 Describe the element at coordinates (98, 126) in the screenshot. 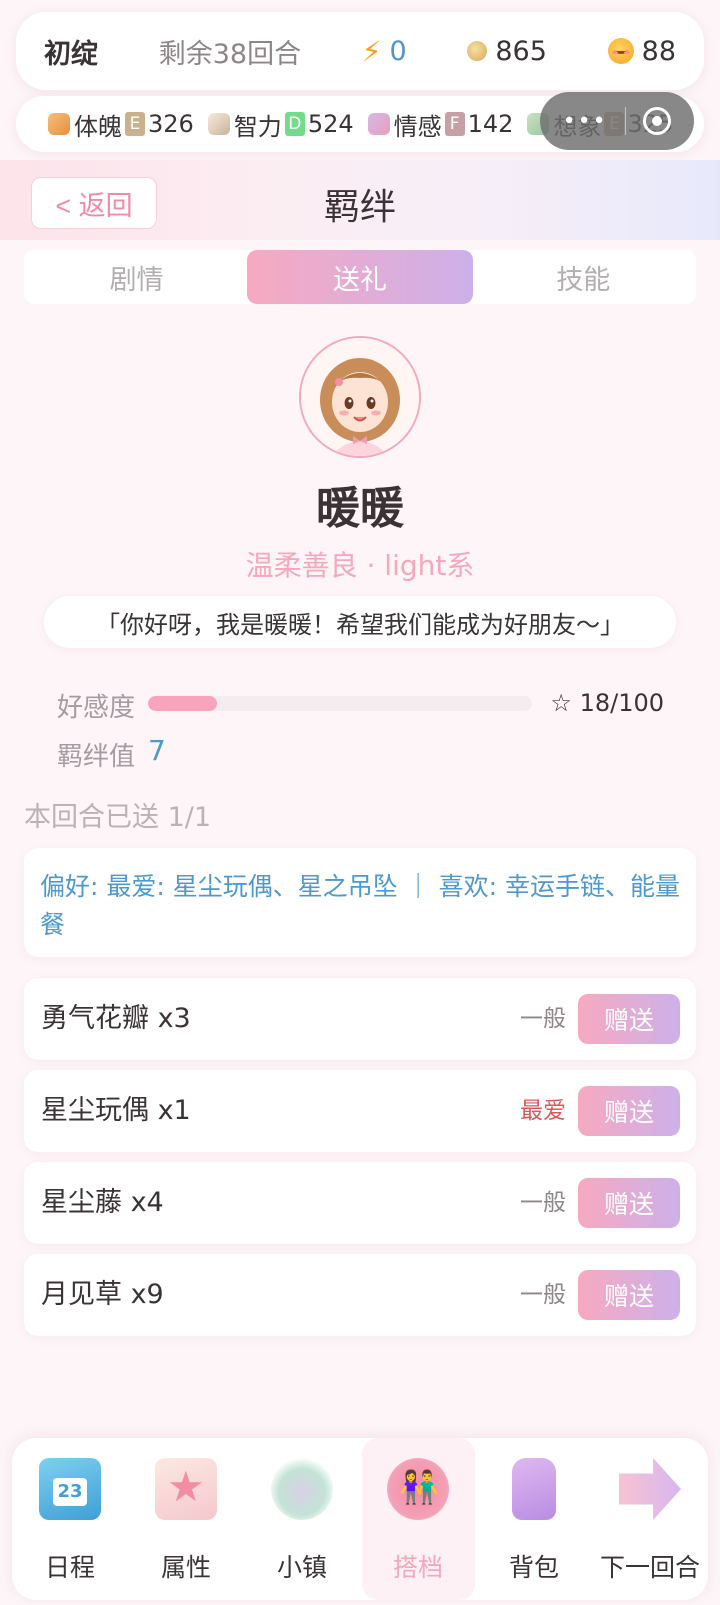

I see `attribute-label: 体魄` at that location.